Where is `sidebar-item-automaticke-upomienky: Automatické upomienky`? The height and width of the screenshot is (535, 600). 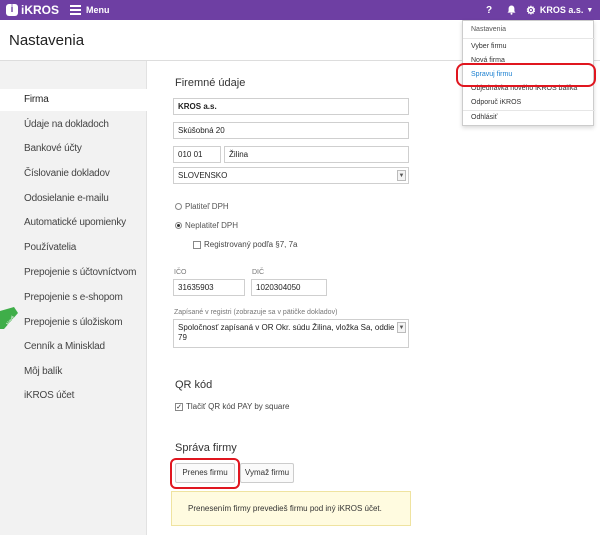
sidebar-item-automaticke-upomienky: Automatické upomienky is located at coordinates (73, 223).